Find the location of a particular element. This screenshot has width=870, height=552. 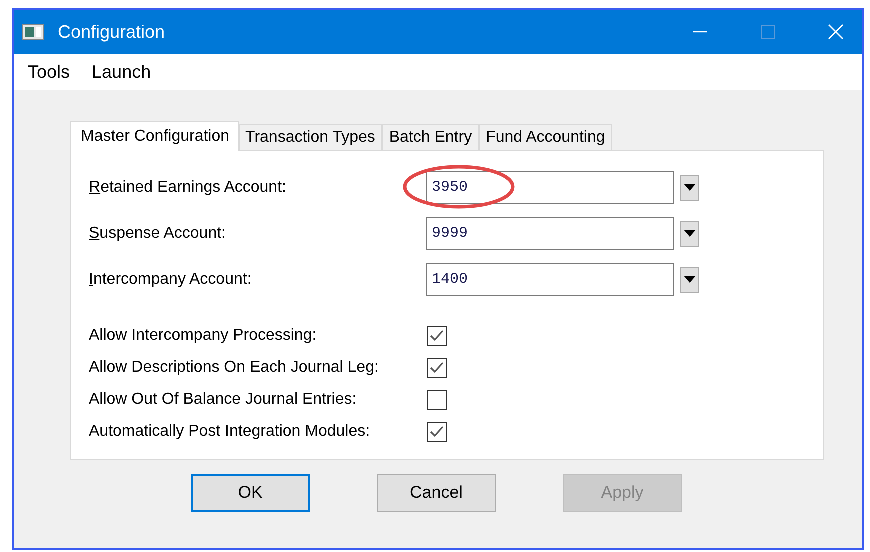

menu-item: Launch is located at coordinates (122, 72).